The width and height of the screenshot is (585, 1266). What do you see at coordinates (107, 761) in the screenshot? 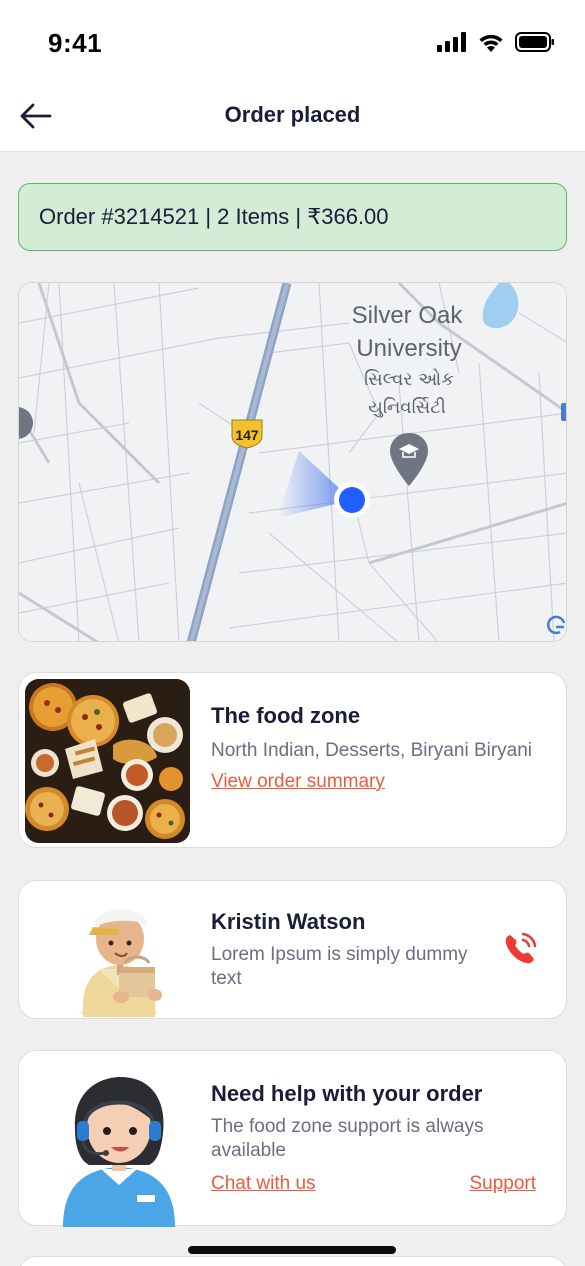
I see `food-image` at bounding box center [107, 761].